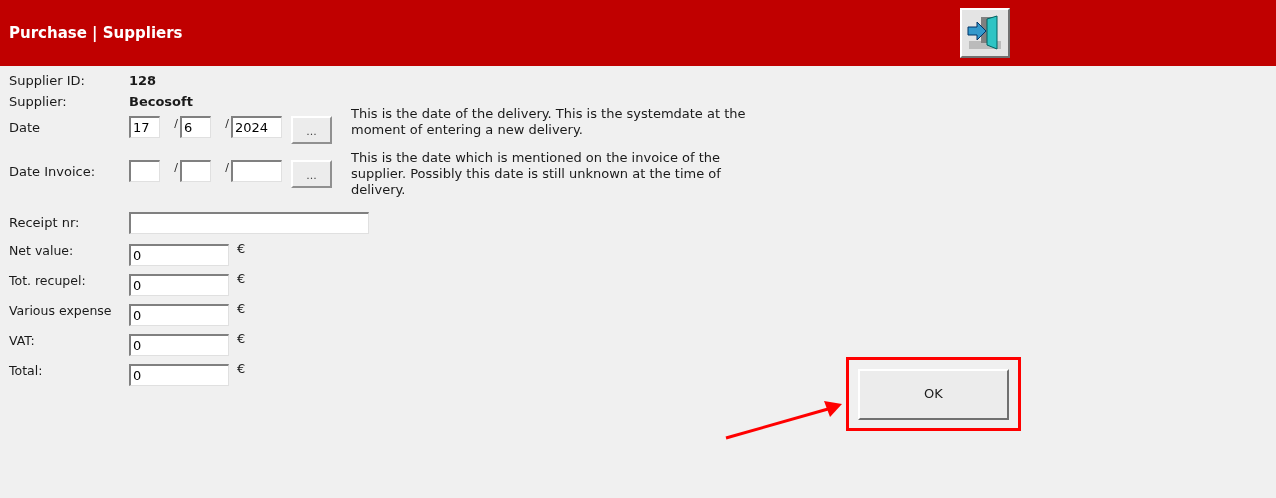 This screenshot has height=498, width=1276. I want to click on field-label: Supplier:, so click(38, 101).